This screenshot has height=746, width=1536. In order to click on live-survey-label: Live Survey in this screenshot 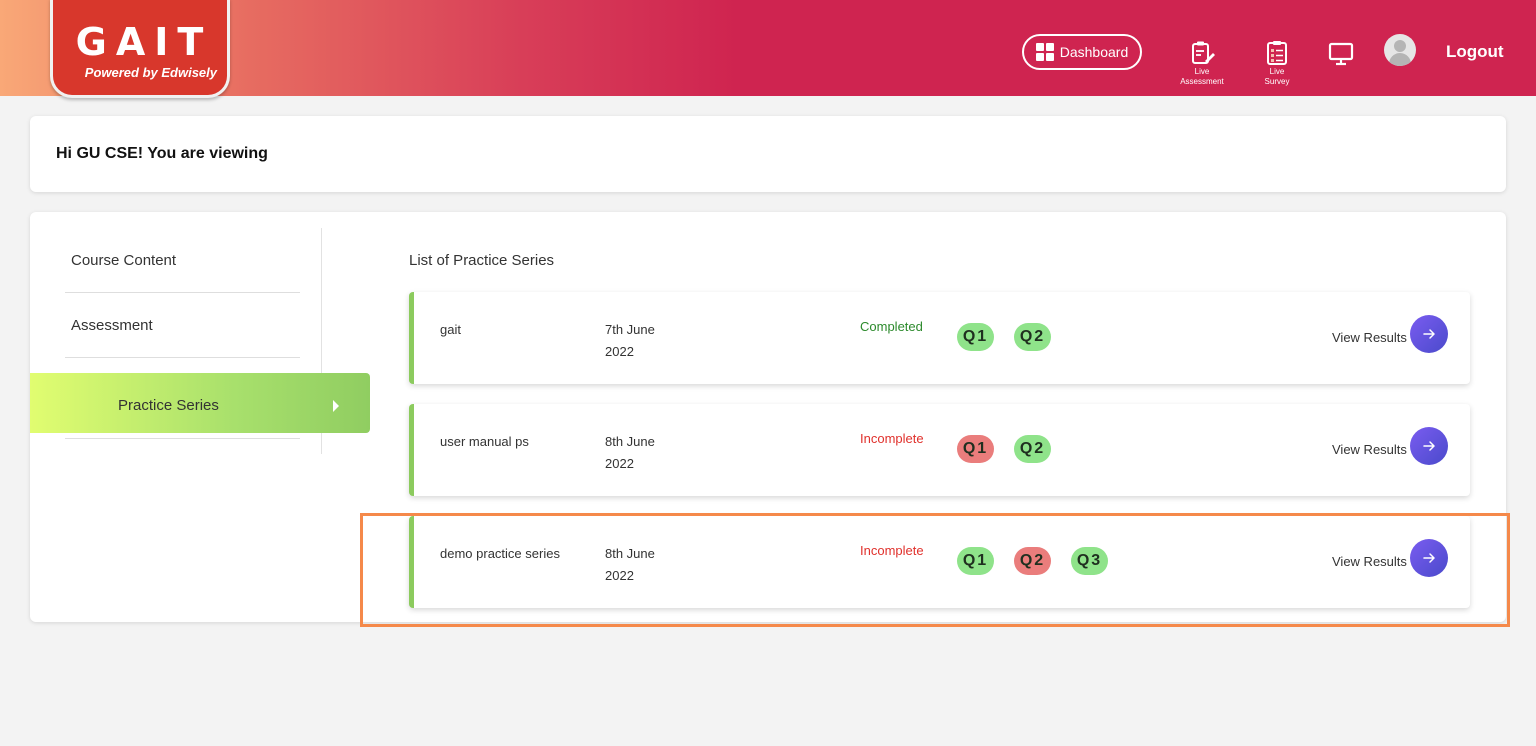, I will do `click(1277, 77)`.